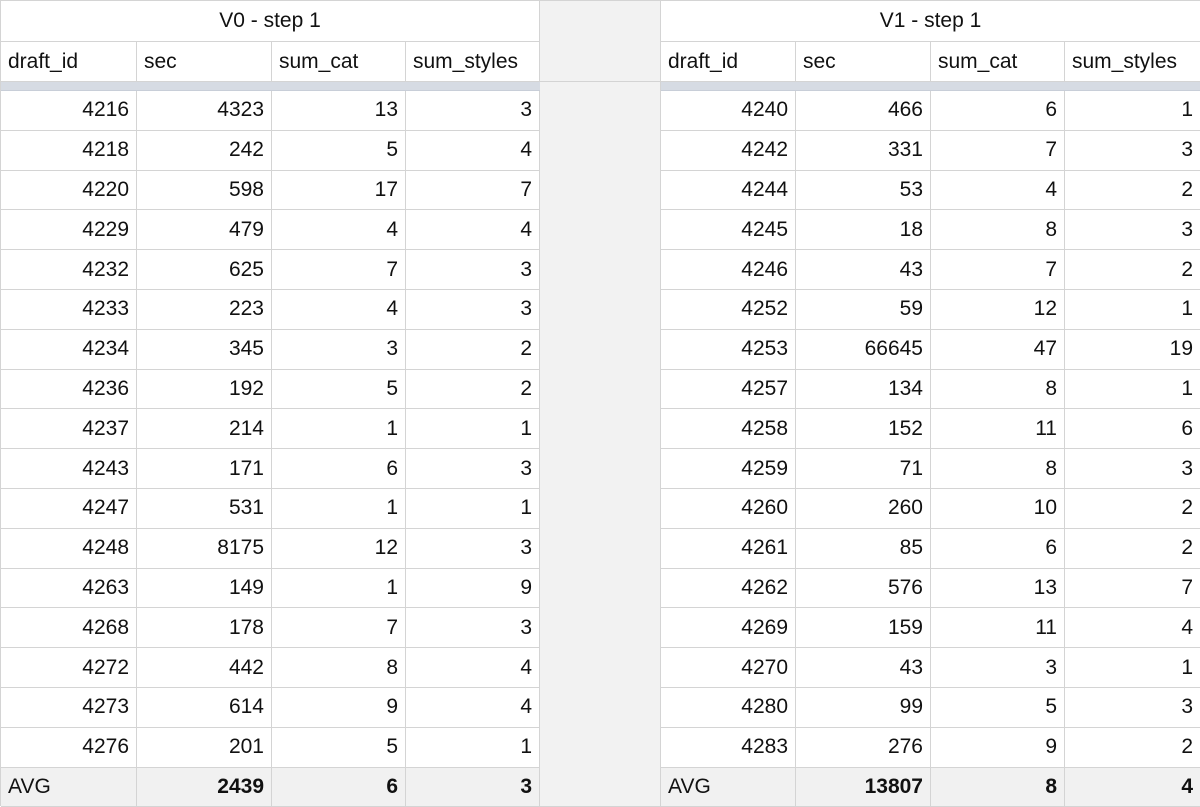  What do you see at coordinates (998, 747) in the screenshot?
I see `v1-cell: 9` at bounding box center [998, 747].